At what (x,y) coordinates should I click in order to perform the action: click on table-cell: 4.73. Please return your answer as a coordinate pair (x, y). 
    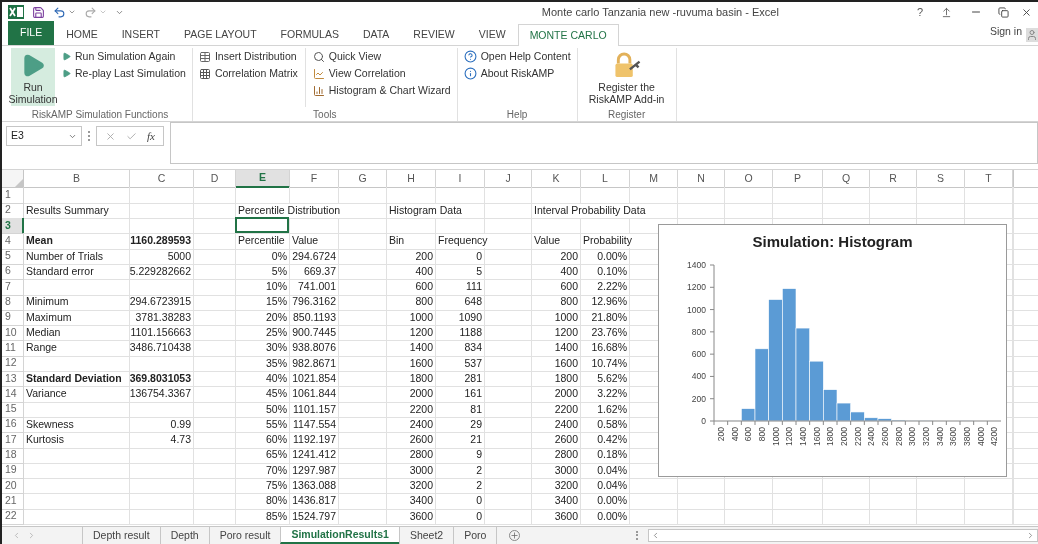
    Looking at the image, I should click on (162, 440).